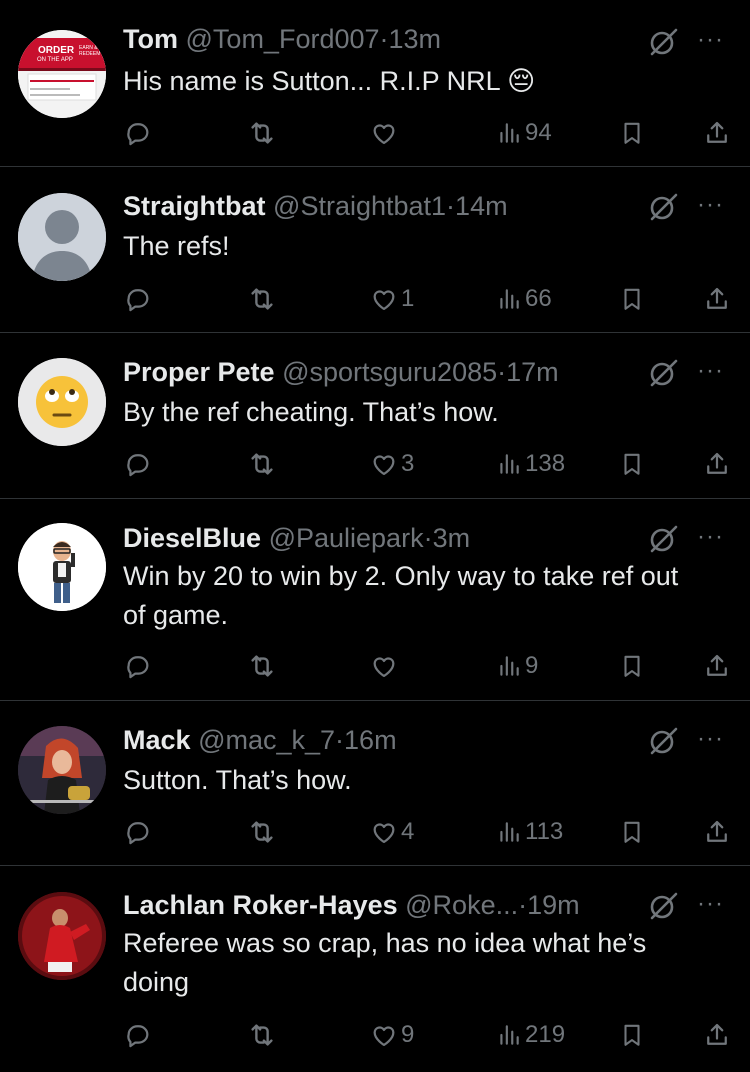  I want to click on like-button: 9, so click(392, 1035).